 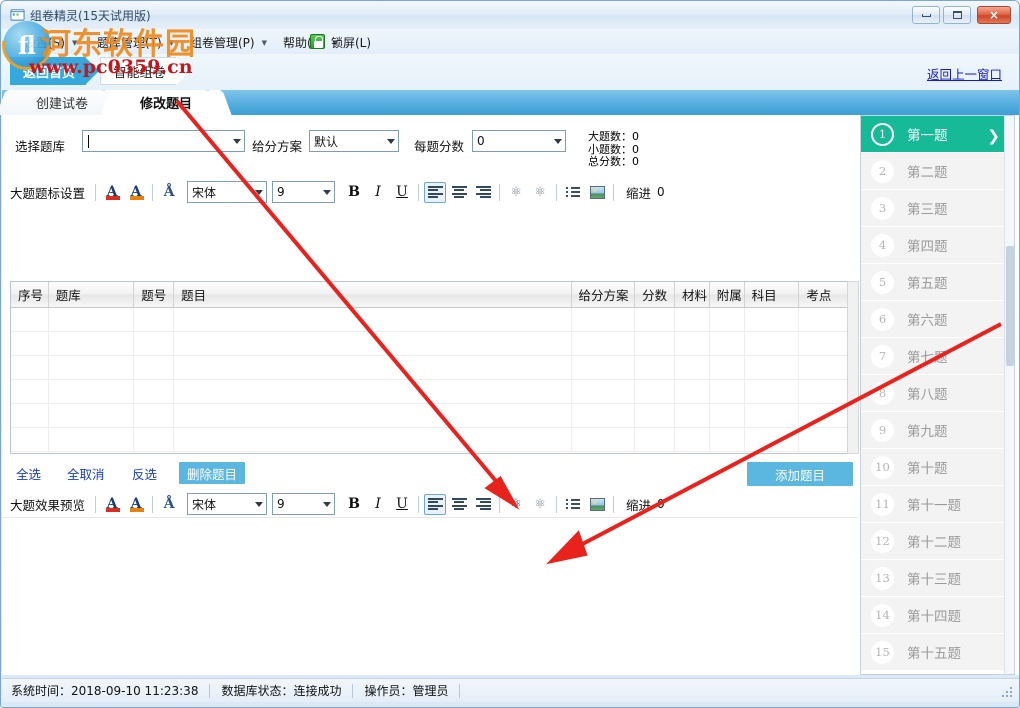 I want to click on sidebar-item-question-9: 9 第九题, so click(x=937, y=430).